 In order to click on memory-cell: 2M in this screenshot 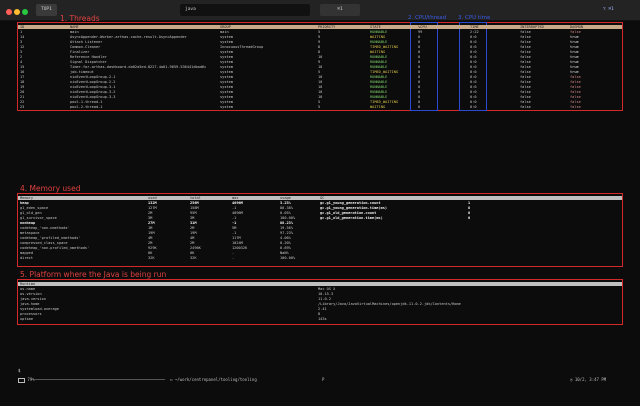, I will do `click(192, 228)`.